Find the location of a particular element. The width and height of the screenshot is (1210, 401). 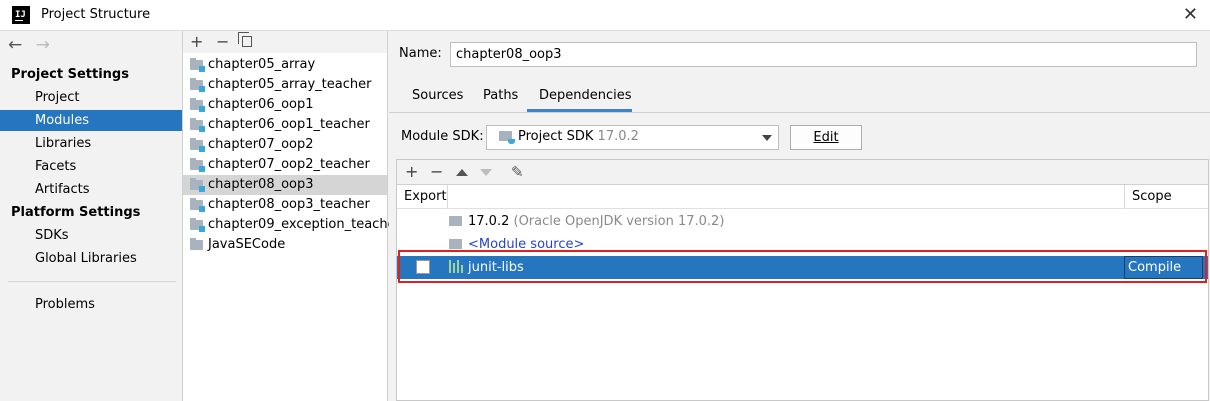

edit-sdk-button: Edit is located at coordinates (826, 137).